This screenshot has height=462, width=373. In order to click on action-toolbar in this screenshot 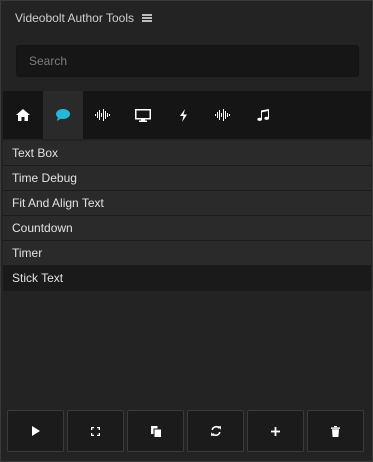, I will do `click(187, 431)`.